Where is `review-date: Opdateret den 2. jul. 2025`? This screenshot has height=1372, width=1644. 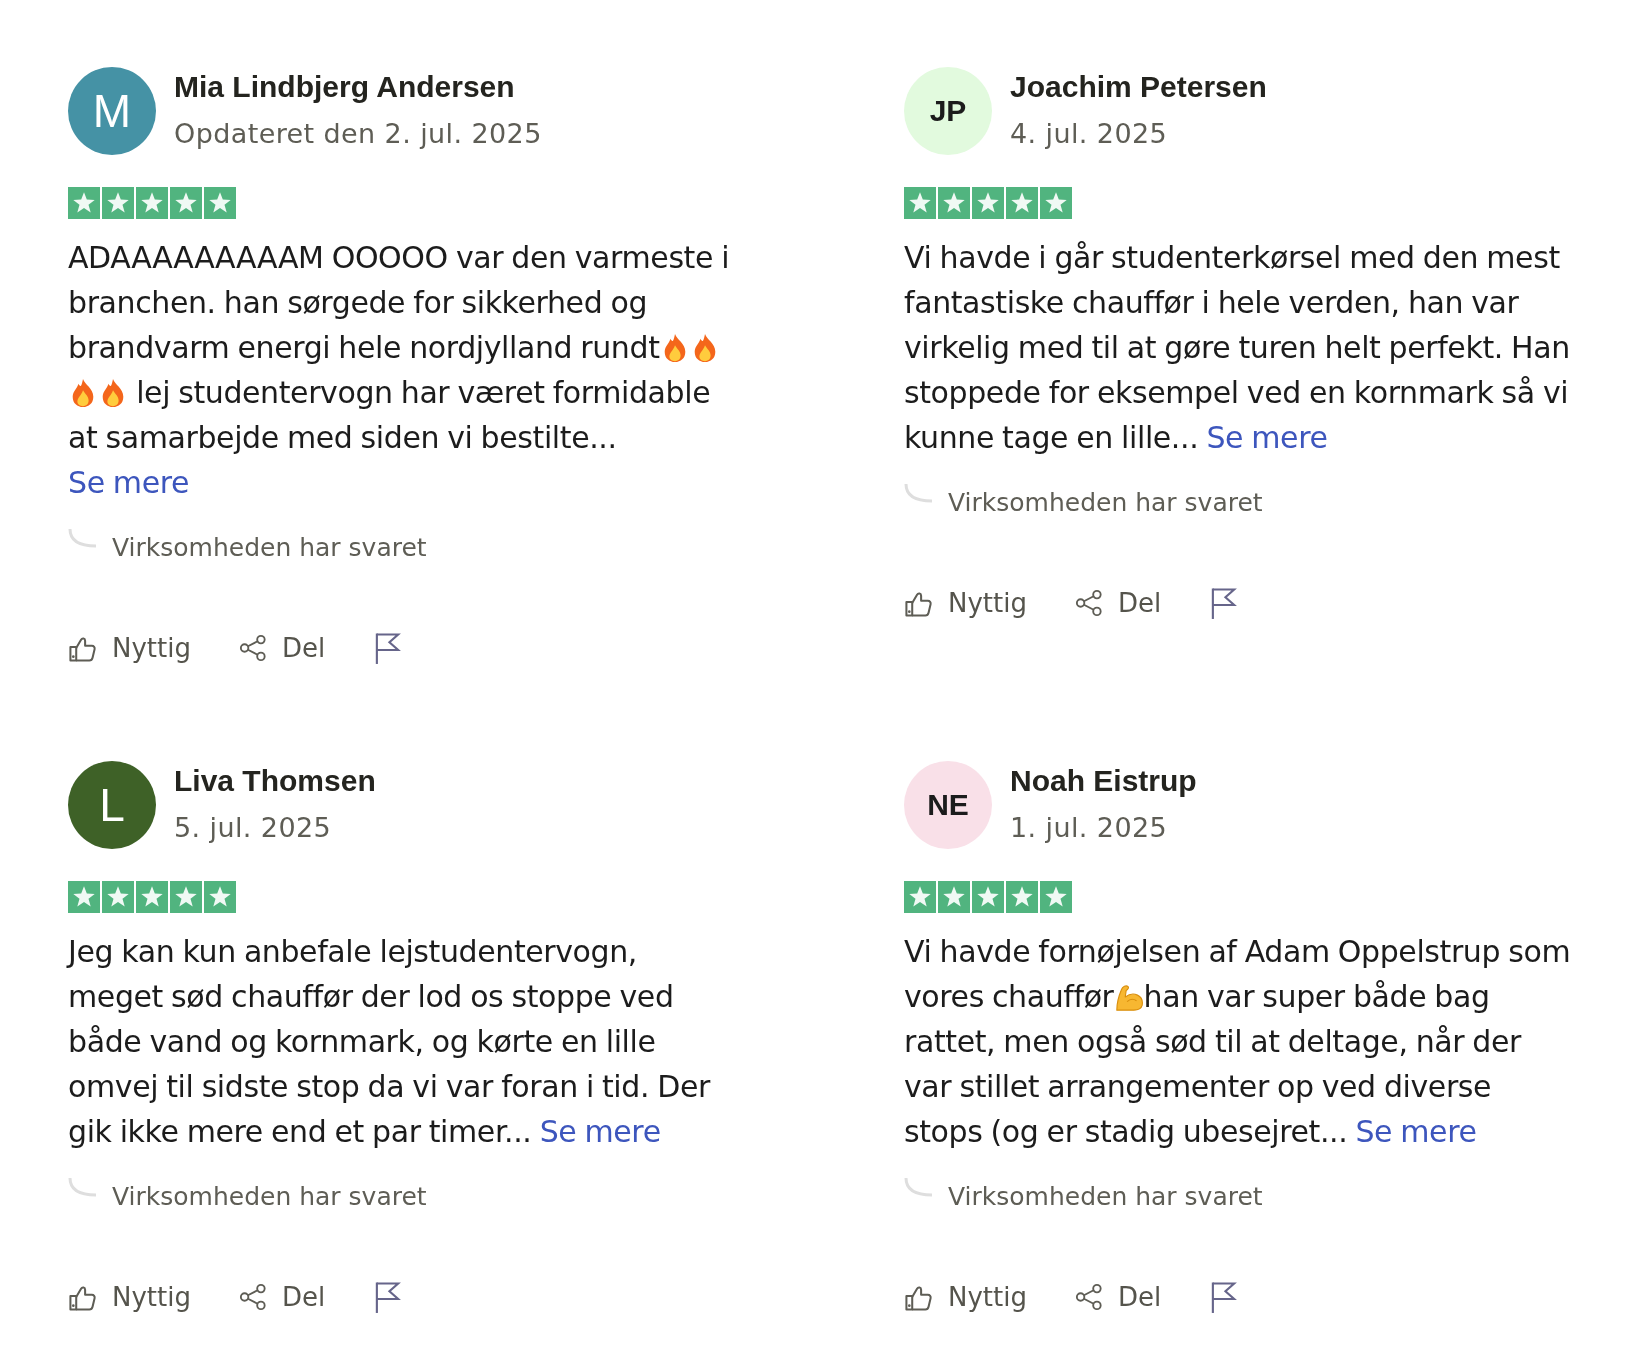
review-date: Opdateret den 2. jul. 2025 is located at coordinates (358, 134).